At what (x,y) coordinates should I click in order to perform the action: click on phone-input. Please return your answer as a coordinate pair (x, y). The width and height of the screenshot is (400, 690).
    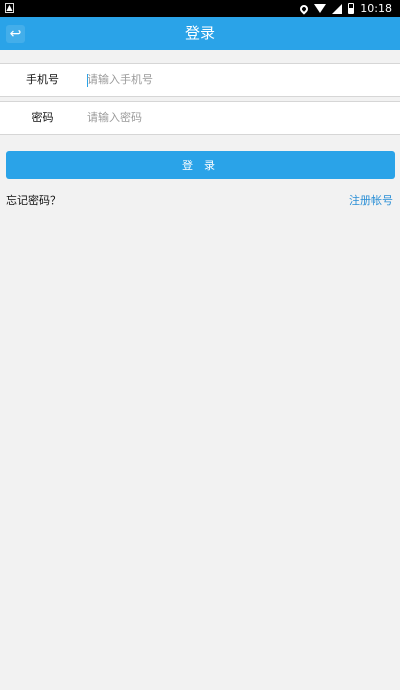
    Looking at the image, I should click on (237, 80).